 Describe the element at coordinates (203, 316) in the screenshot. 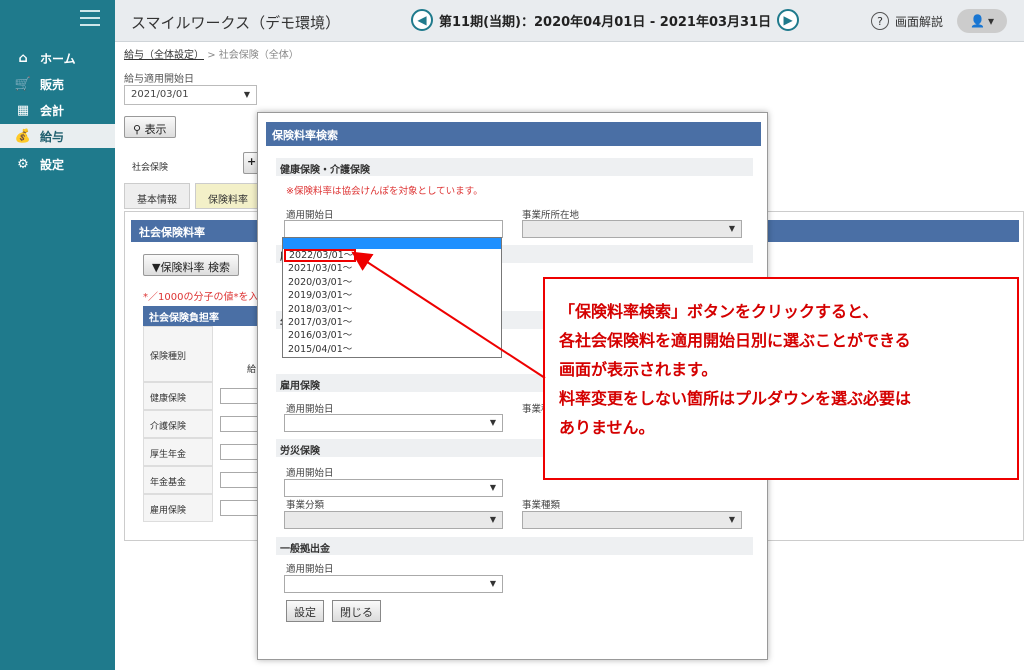

I see `table-header: 社会保険負担率` at that location.